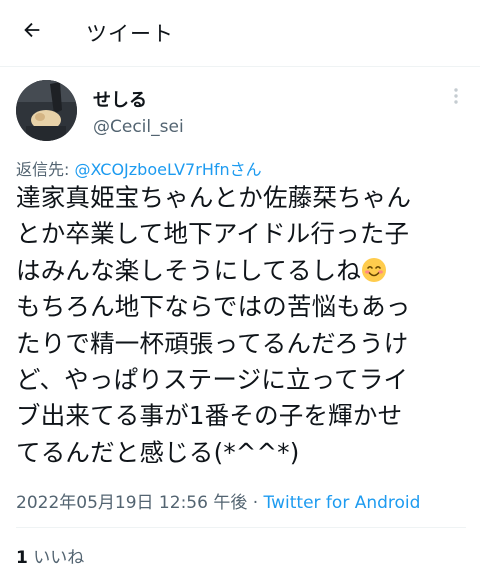 This screenshot has height=577, width=480. Describe the element at coordinates (189, 270) in the screenshot. I see `tweet-line-text: はみんな楽しそうにしてるしね` at that location.